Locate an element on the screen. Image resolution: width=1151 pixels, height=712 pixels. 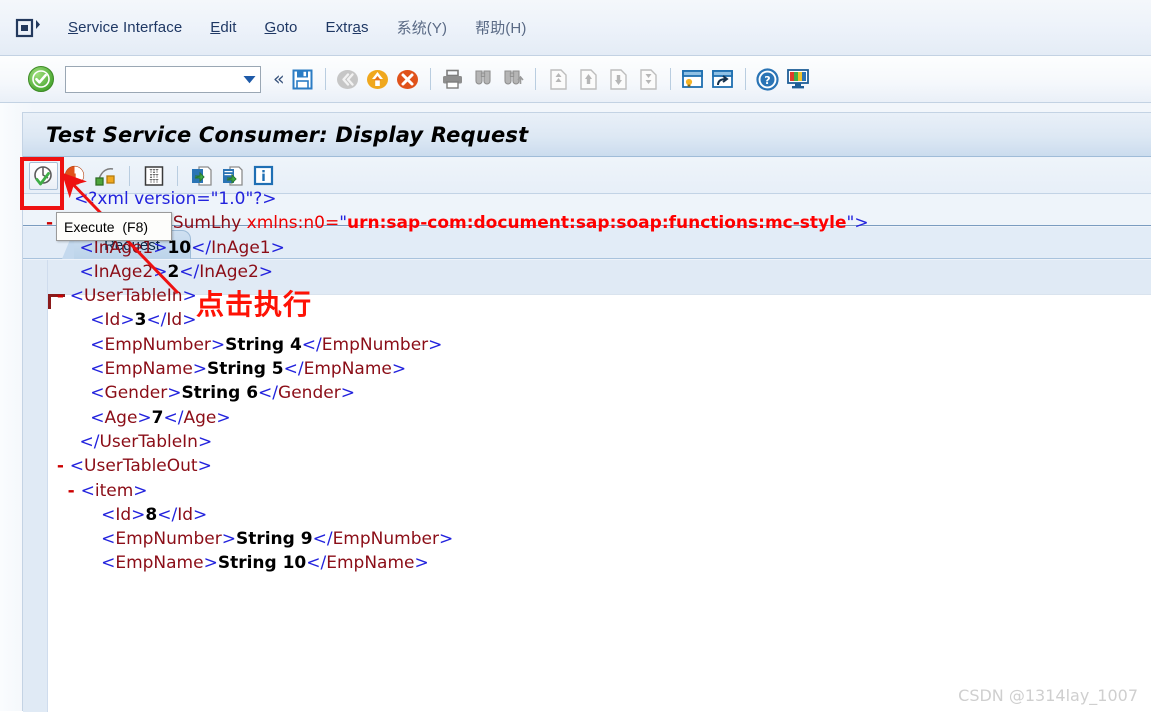
help-icon: ? is located at coordinates (768, 79).